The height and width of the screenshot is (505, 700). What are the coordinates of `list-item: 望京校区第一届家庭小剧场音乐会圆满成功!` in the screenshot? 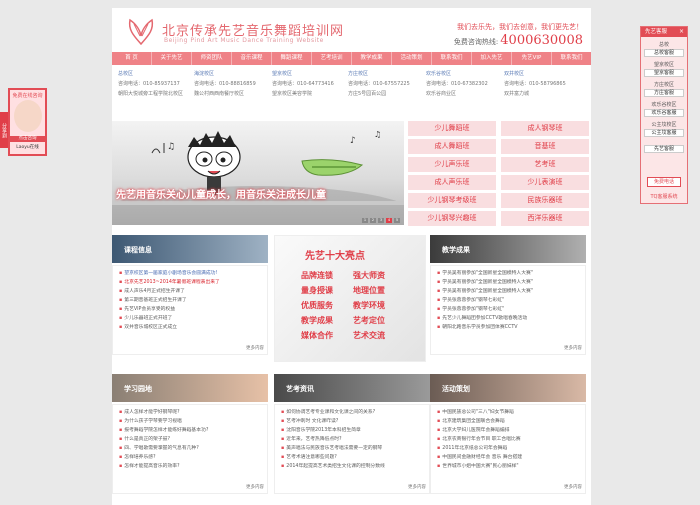 It's located at (168, 274).